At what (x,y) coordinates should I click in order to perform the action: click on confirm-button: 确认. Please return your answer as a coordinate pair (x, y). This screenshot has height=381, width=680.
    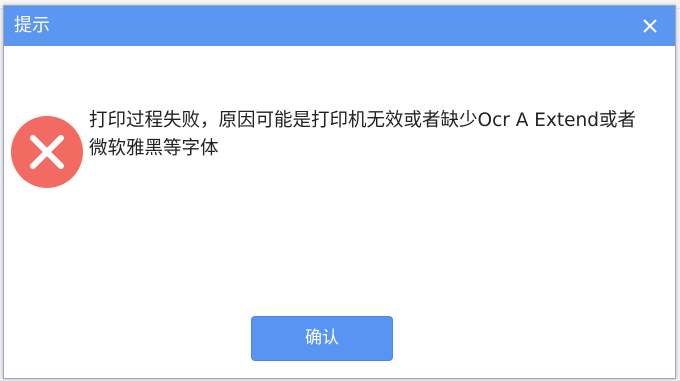
    Looking at the image, I should click on (322, 338).